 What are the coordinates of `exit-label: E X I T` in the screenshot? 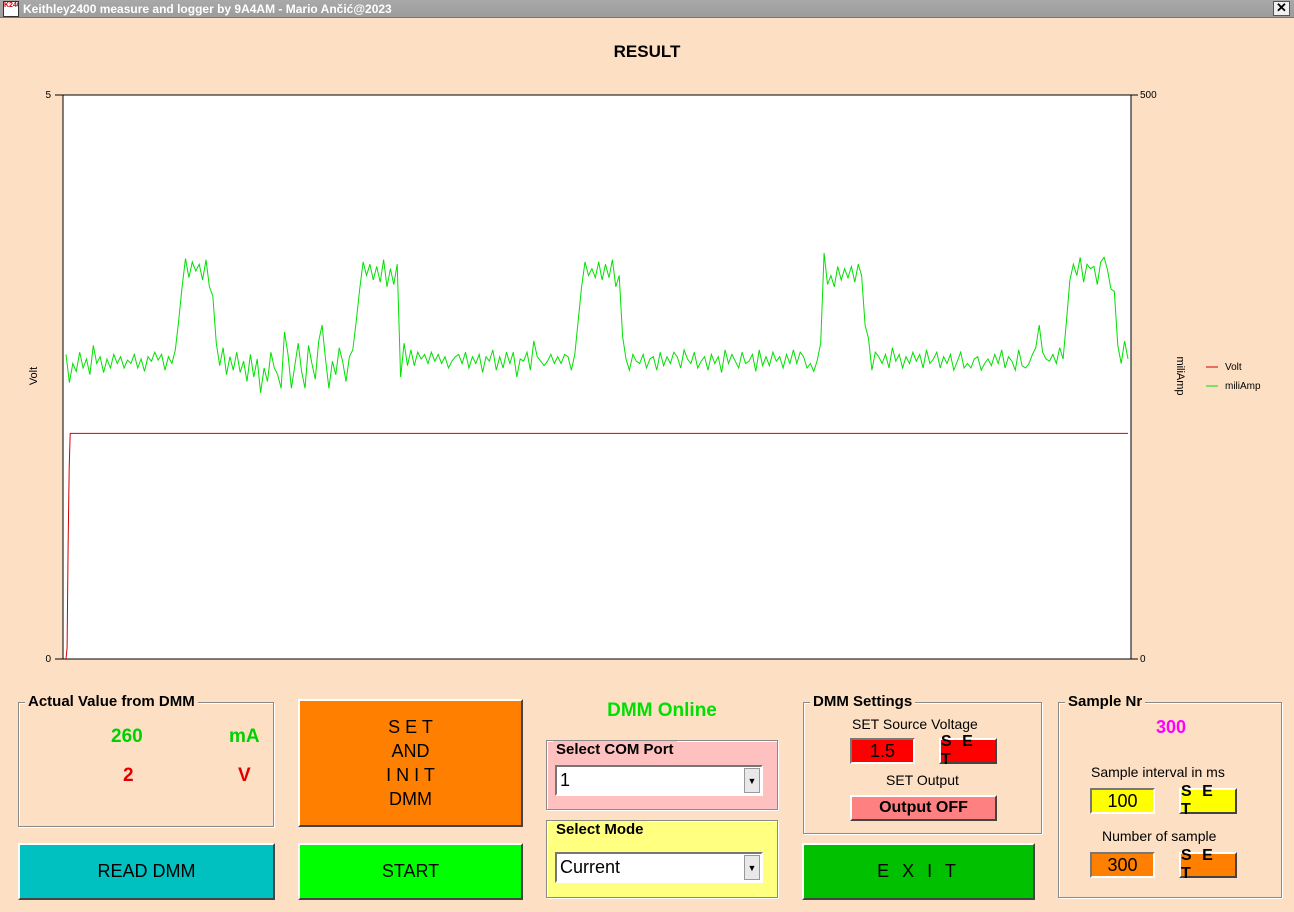 It's located at (918, 871).